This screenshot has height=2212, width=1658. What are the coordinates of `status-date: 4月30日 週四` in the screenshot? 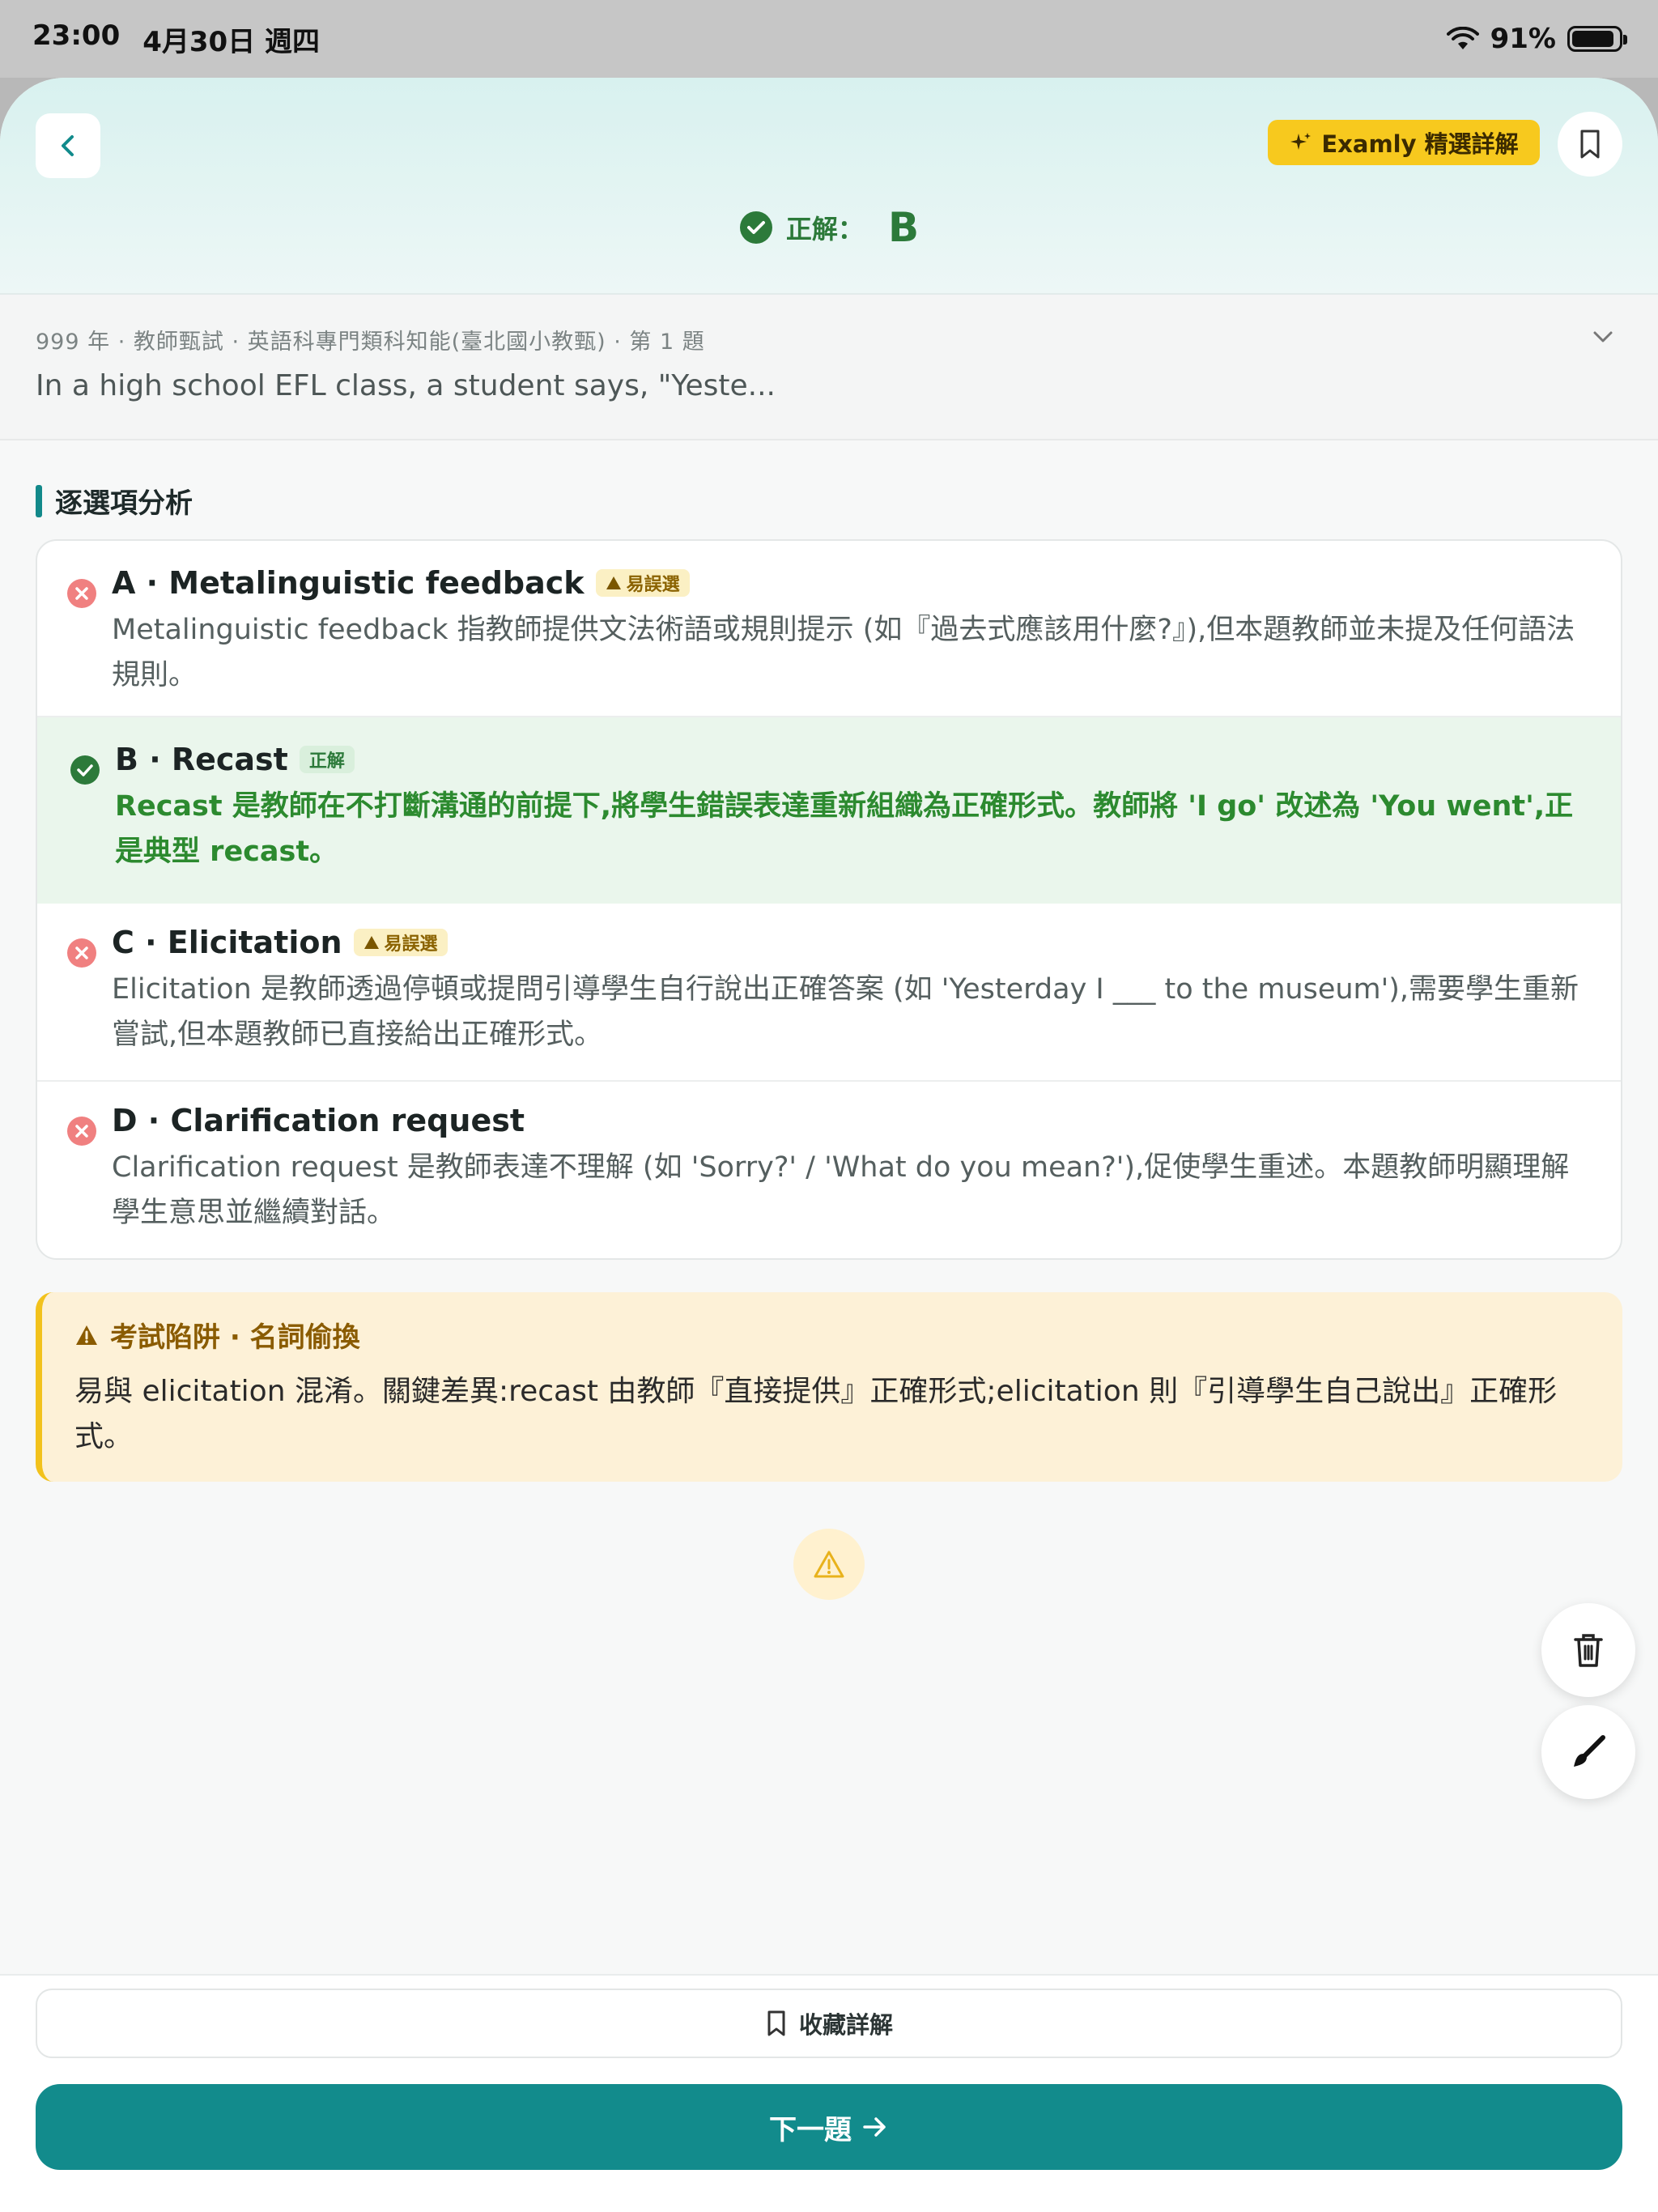 It's located at (231, 42).